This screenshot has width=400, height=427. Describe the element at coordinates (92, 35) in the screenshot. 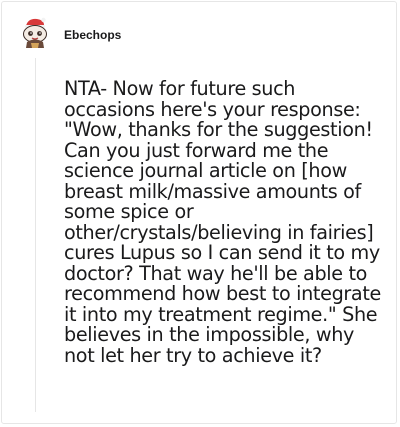

I see `comment-username: Ebechops` at that location.